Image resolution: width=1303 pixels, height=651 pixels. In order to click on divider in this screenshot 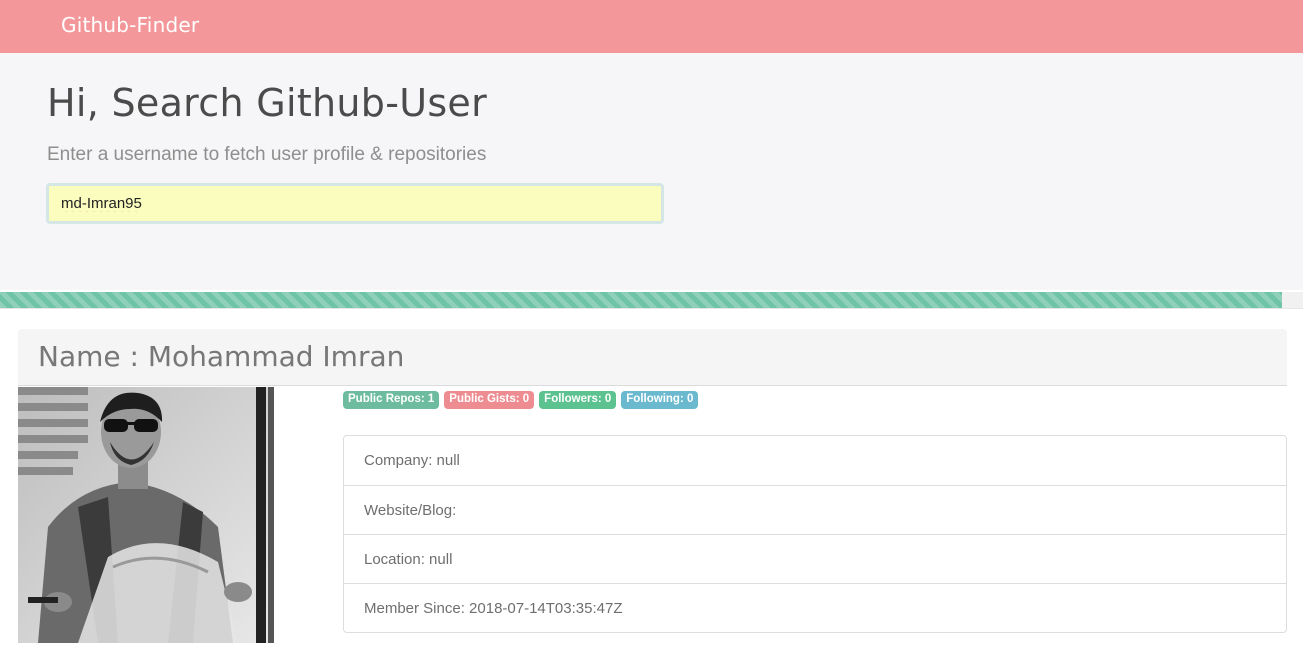, I will do `click(651, 308)`.